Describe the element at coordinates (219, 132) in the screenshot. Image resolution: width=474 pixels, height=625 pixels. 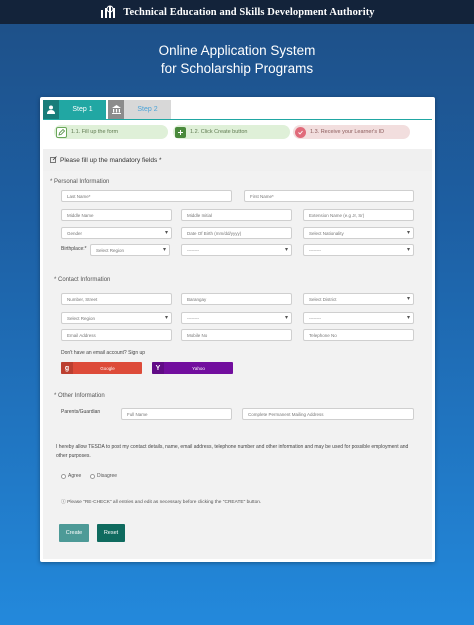
I see `step-click-create-label: 1.2. Click Create button` at that location.